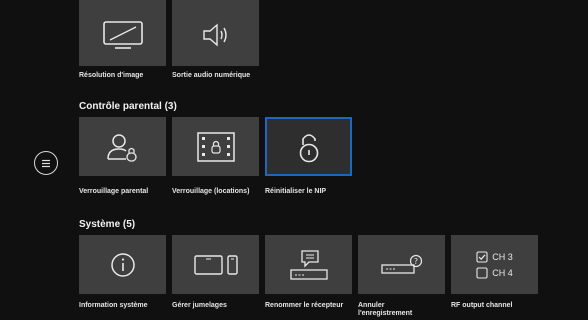 This screenshot has height=320, width=588. I want to click on menu-icon, so click(46, 163).